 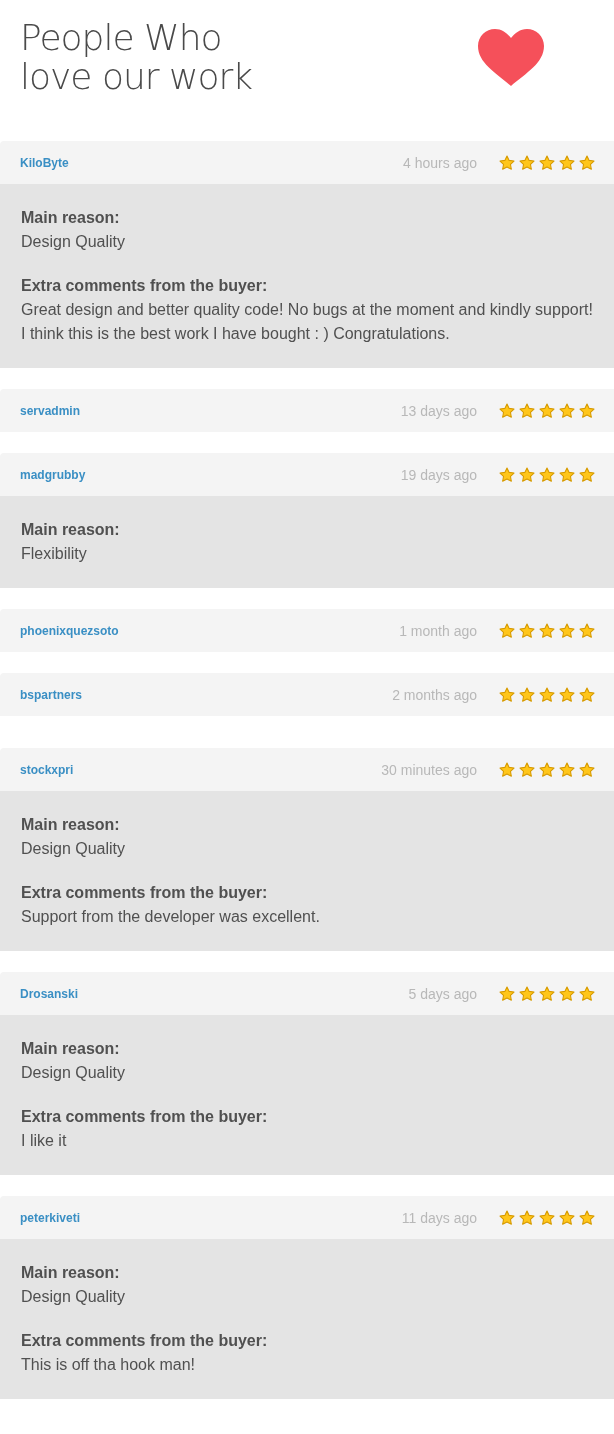 I want to click on username-link: madgrubby, so click(x=210, y=474).